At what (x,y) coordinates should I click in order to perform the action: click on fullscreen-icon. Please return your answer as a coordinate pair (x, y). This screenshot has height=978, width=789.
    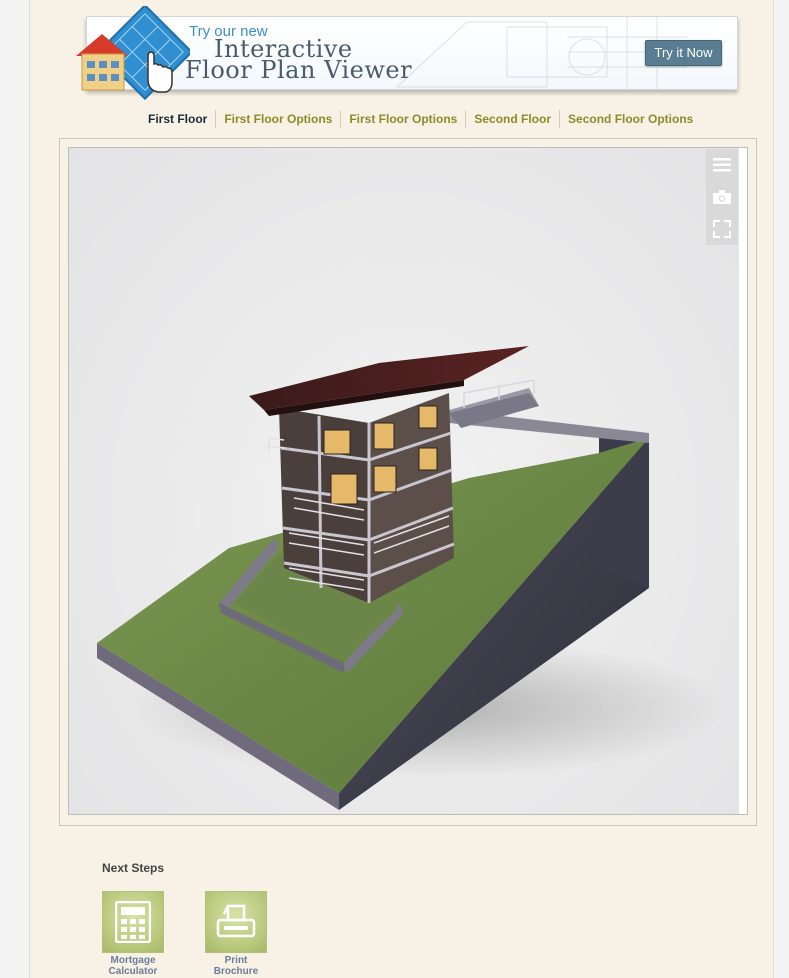
    Looking at the image, I should click on (722, 229).